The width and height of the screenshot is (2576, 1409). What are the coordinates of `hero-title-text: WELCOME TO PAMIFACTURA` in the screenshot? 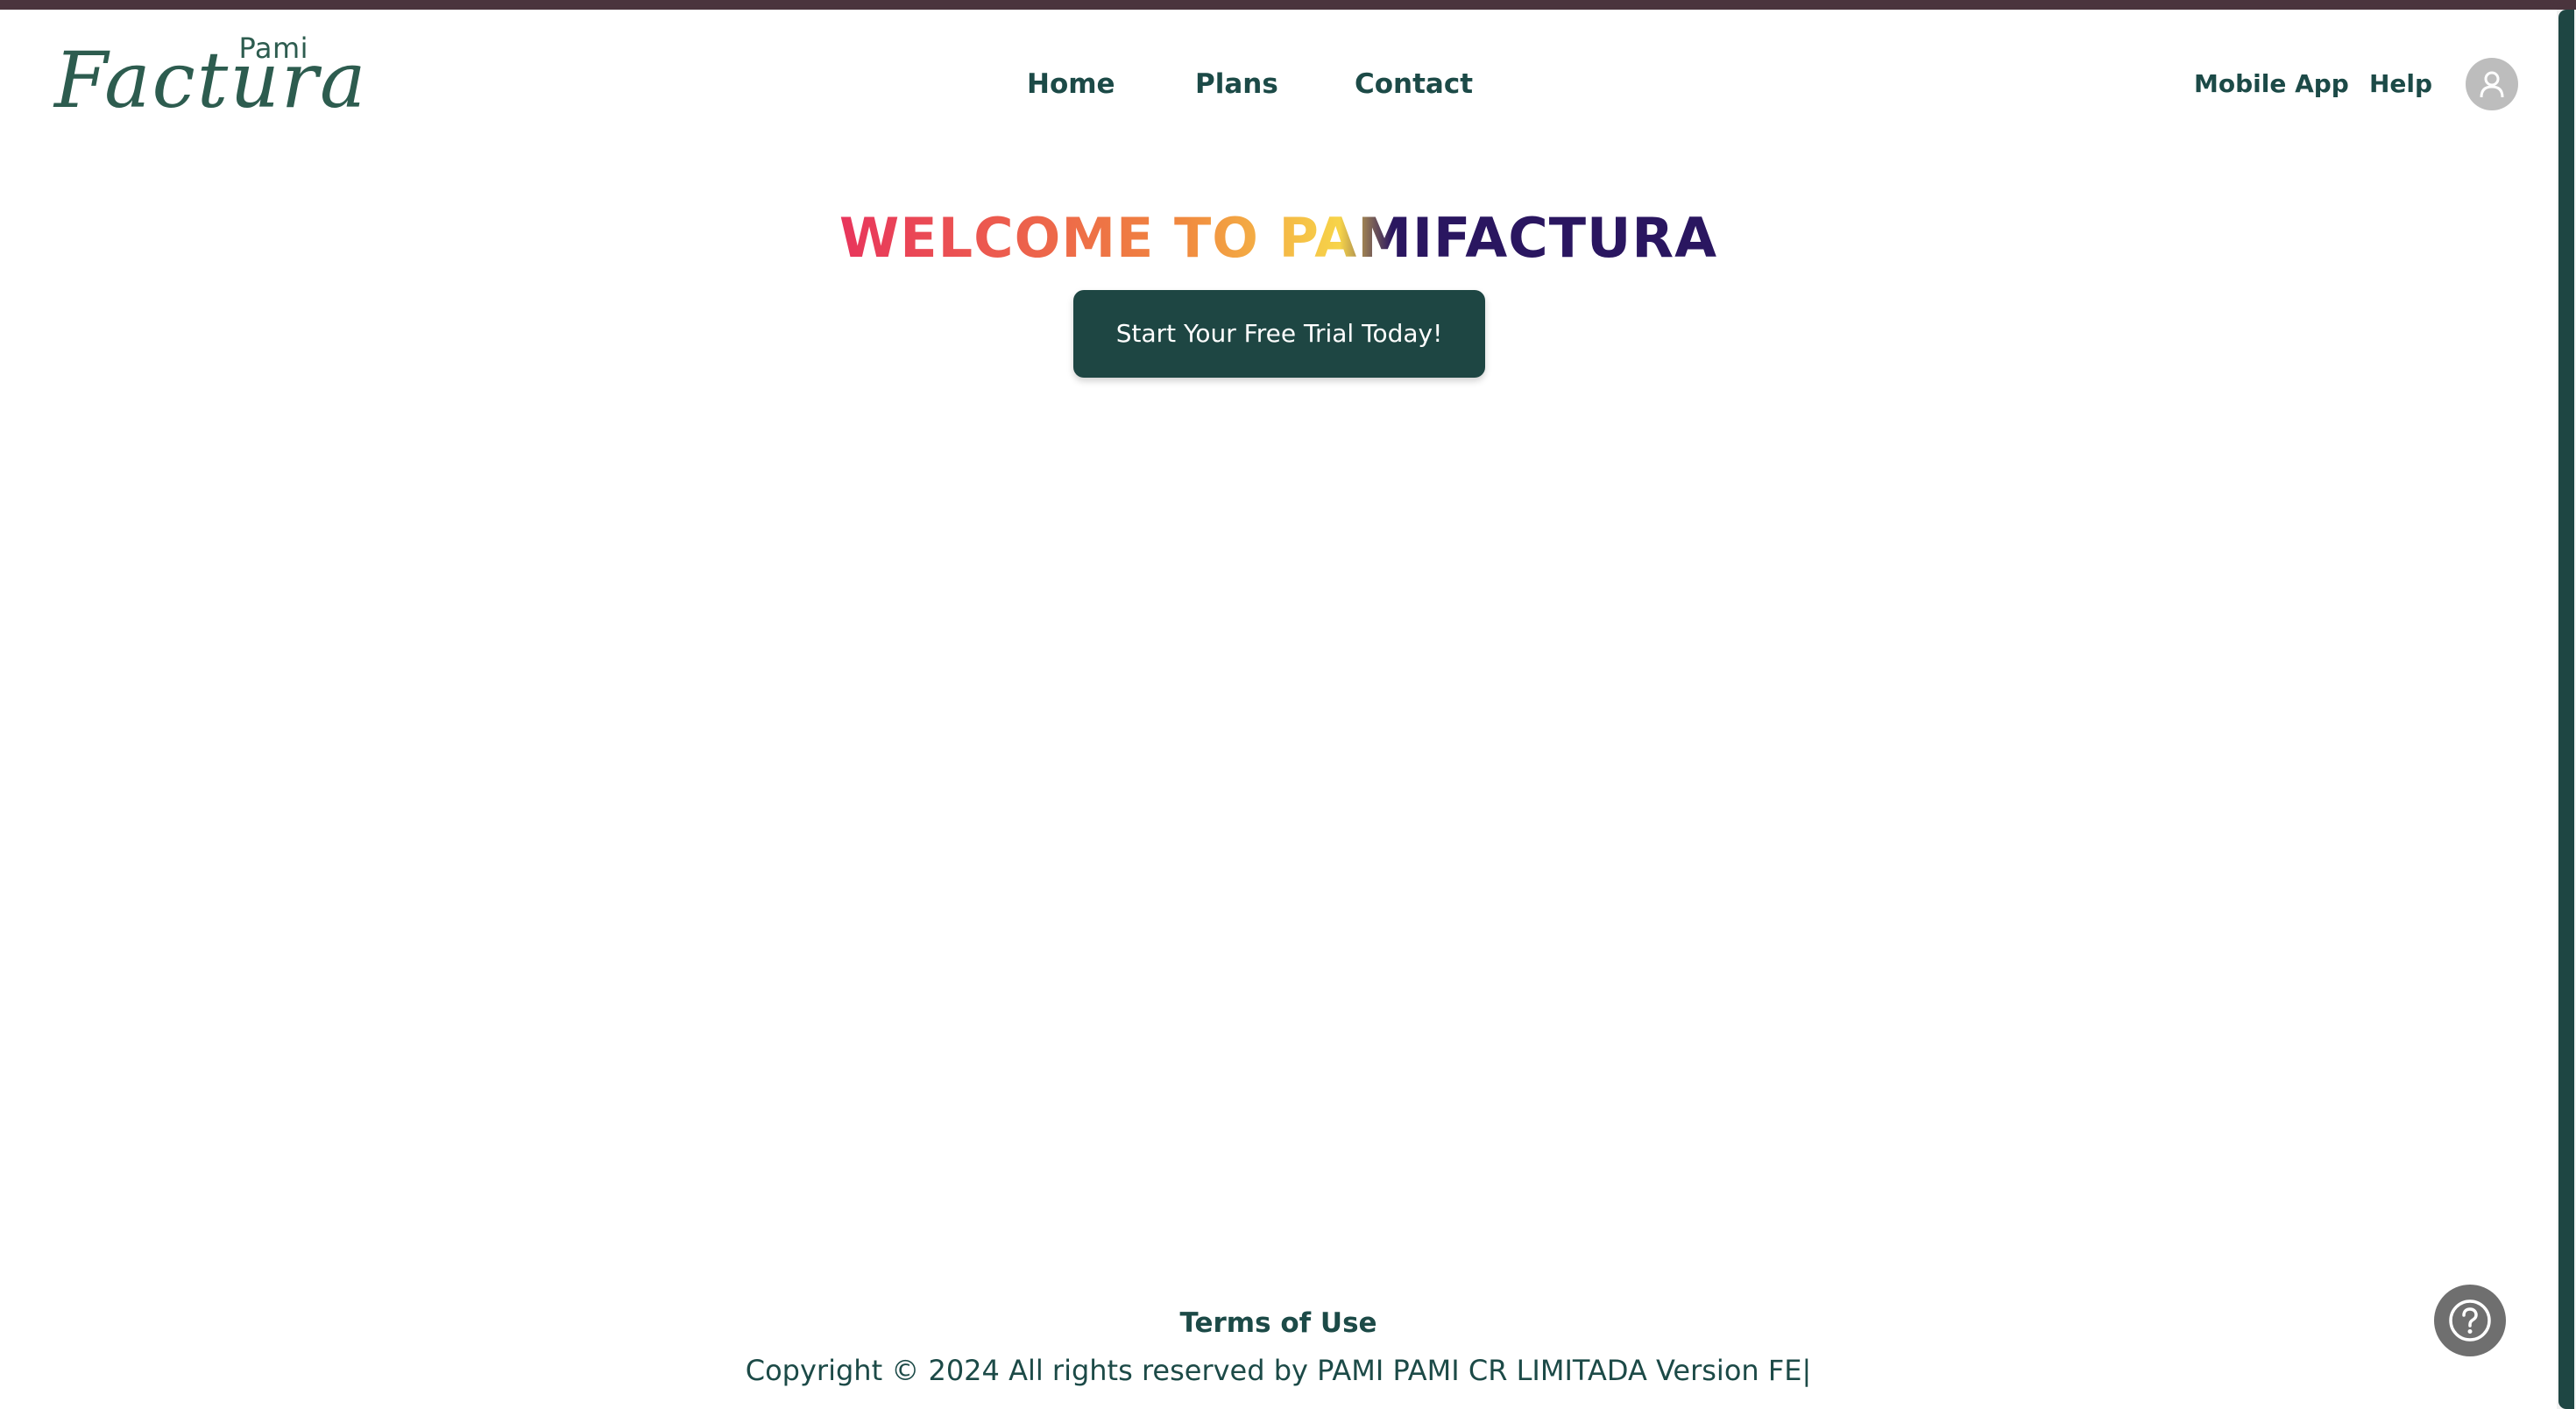 It's located at (1278, 238).